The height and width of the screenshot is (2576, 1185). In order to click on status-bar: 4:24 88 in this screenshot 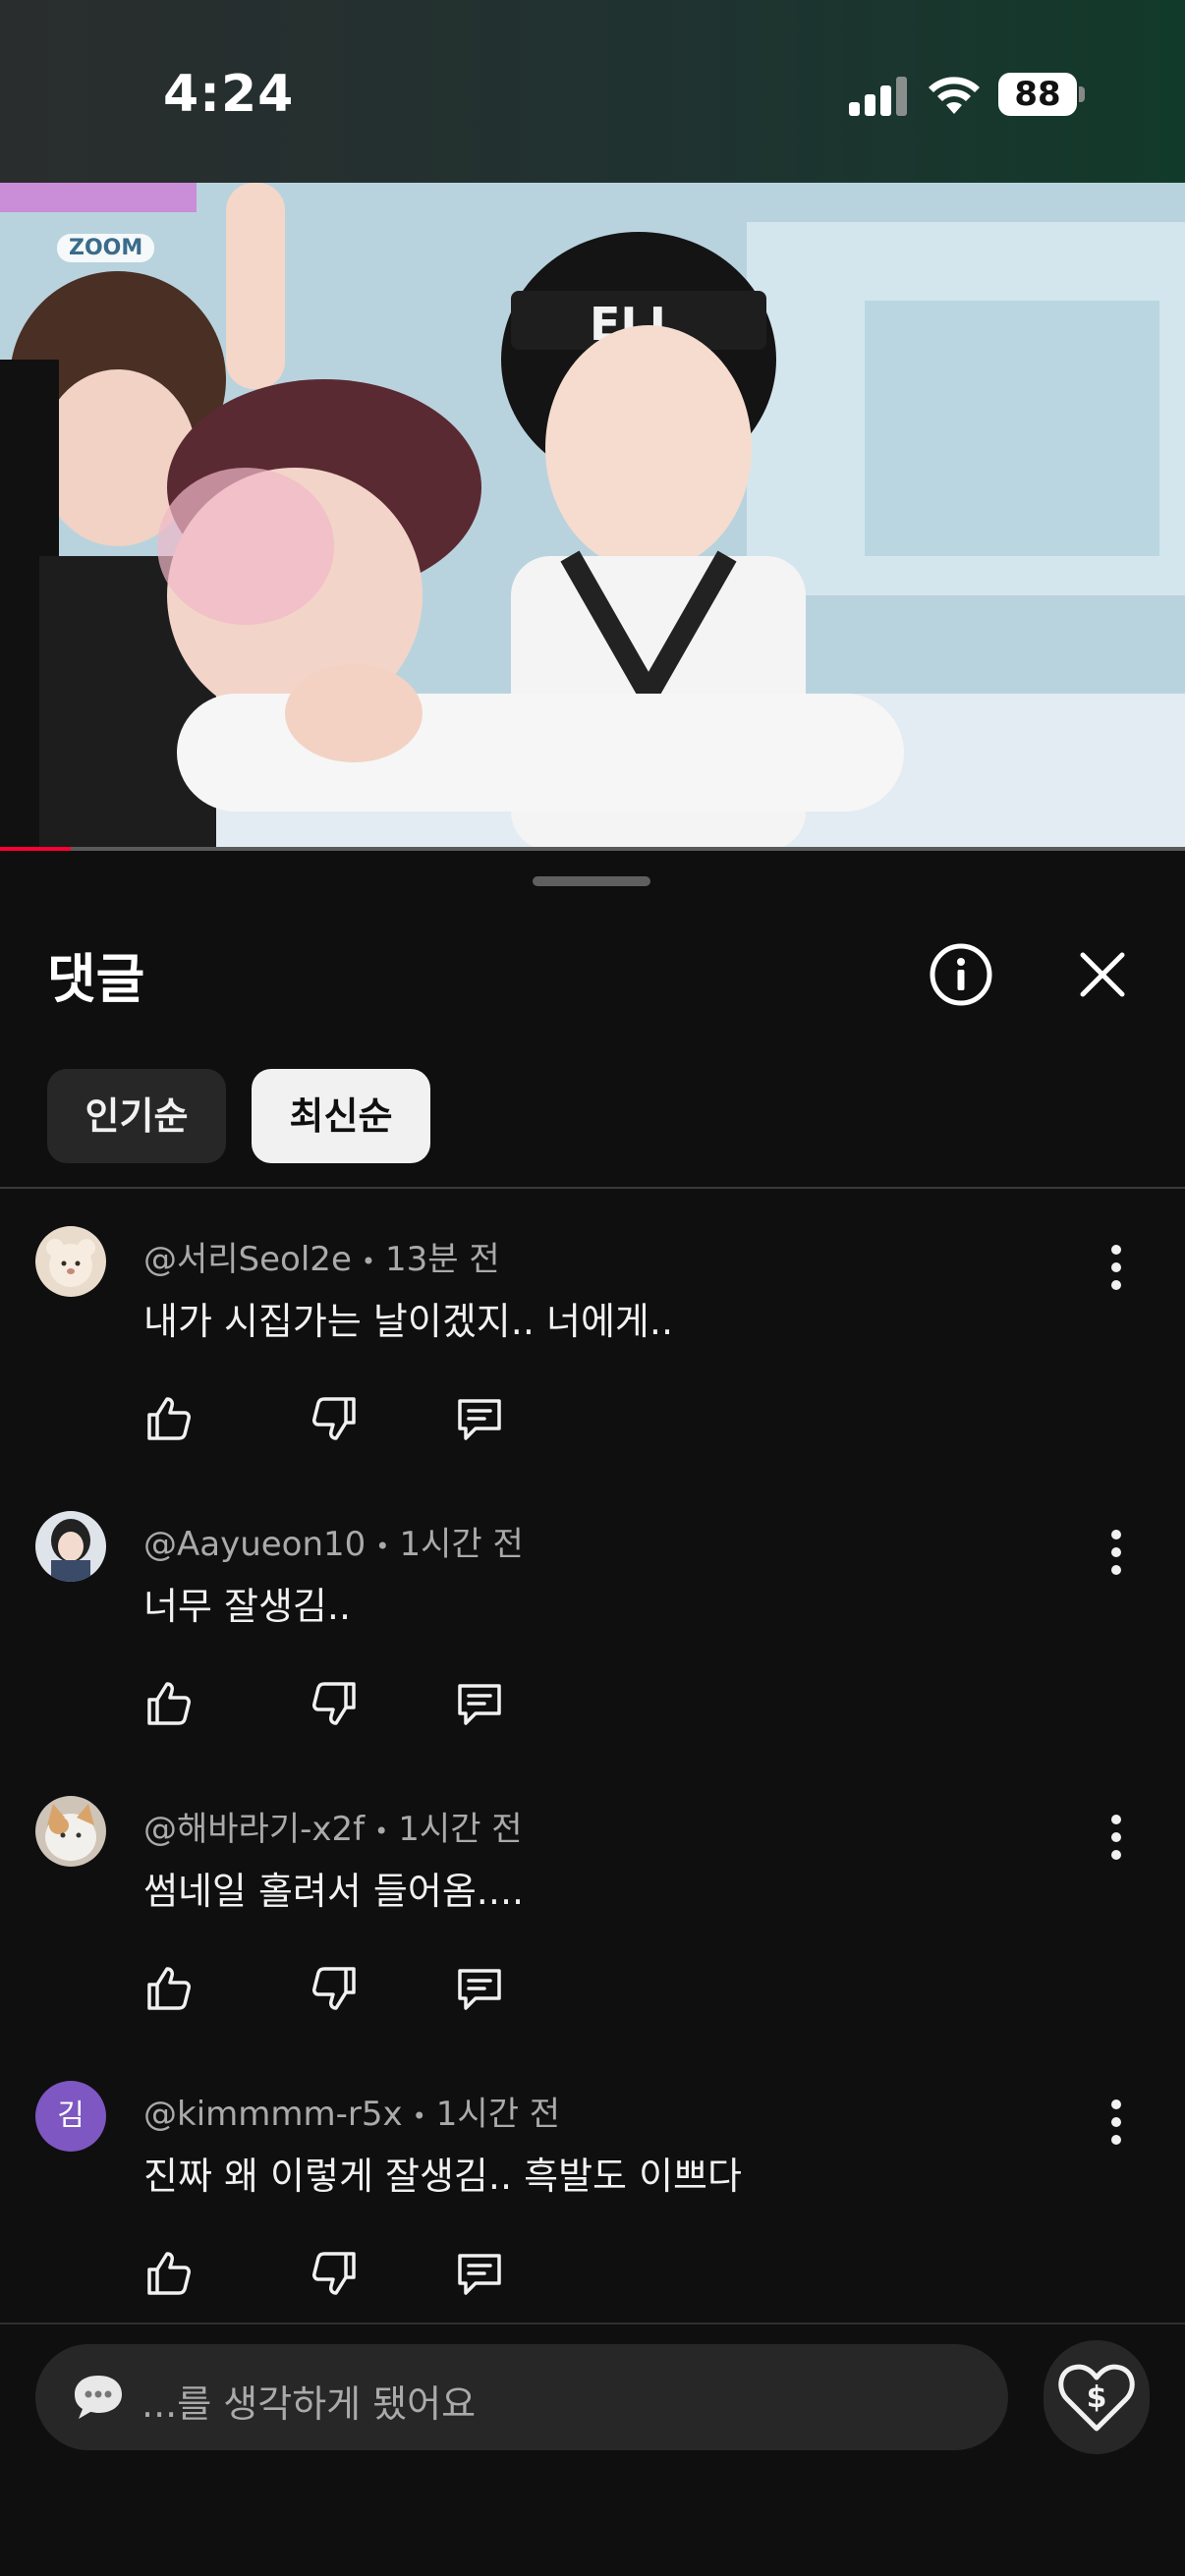, I will do `click(592, 91)`.